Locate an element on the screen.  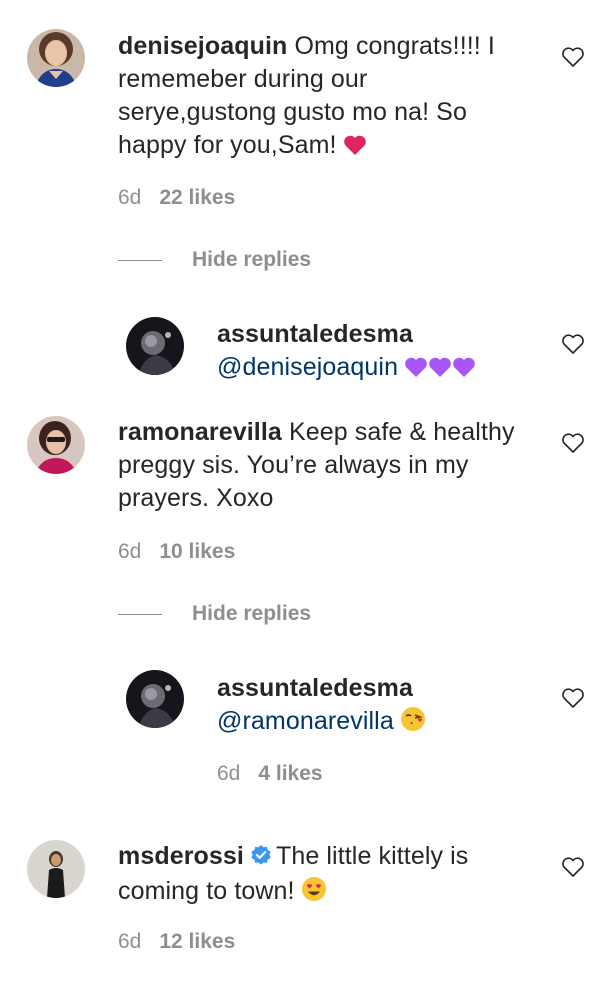
username-link: ramonarevilla is located at coordinates (200, 432).